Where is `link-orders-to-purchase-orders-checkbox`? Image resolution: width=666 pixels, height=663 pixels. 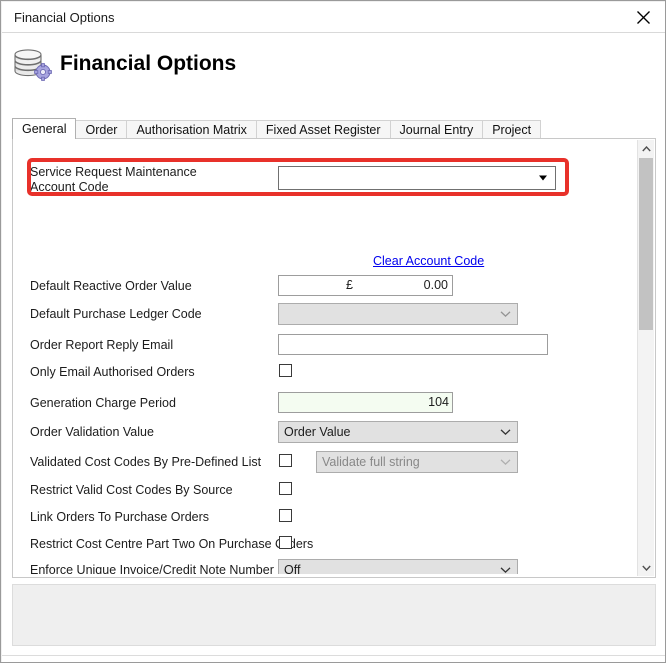 link-orders-to-purchase-orders-checkbox is located at coordinates (285, 515).